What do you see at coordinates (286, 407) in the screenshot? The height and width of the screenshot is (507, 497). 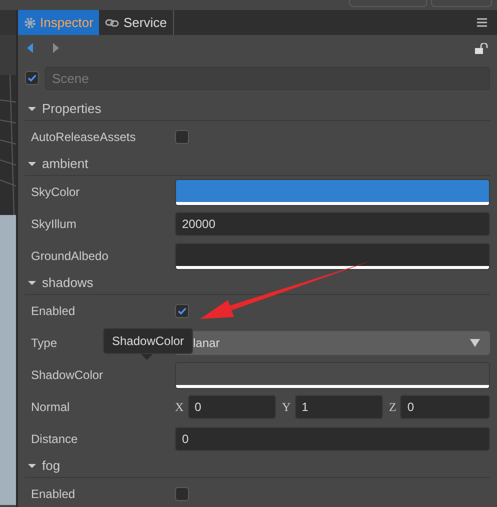 I see `axis-label: Y` at bounding box center [286, 407].